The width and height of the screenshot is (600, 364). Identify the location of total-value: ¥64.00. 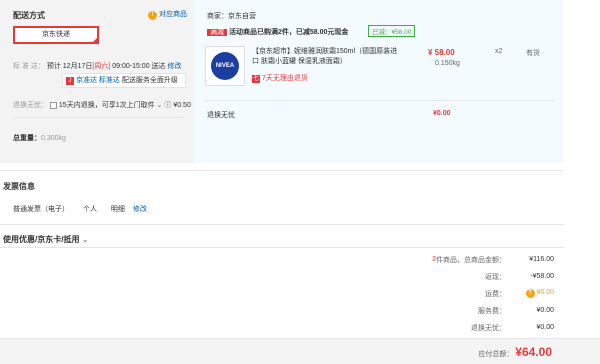
(533, 352).